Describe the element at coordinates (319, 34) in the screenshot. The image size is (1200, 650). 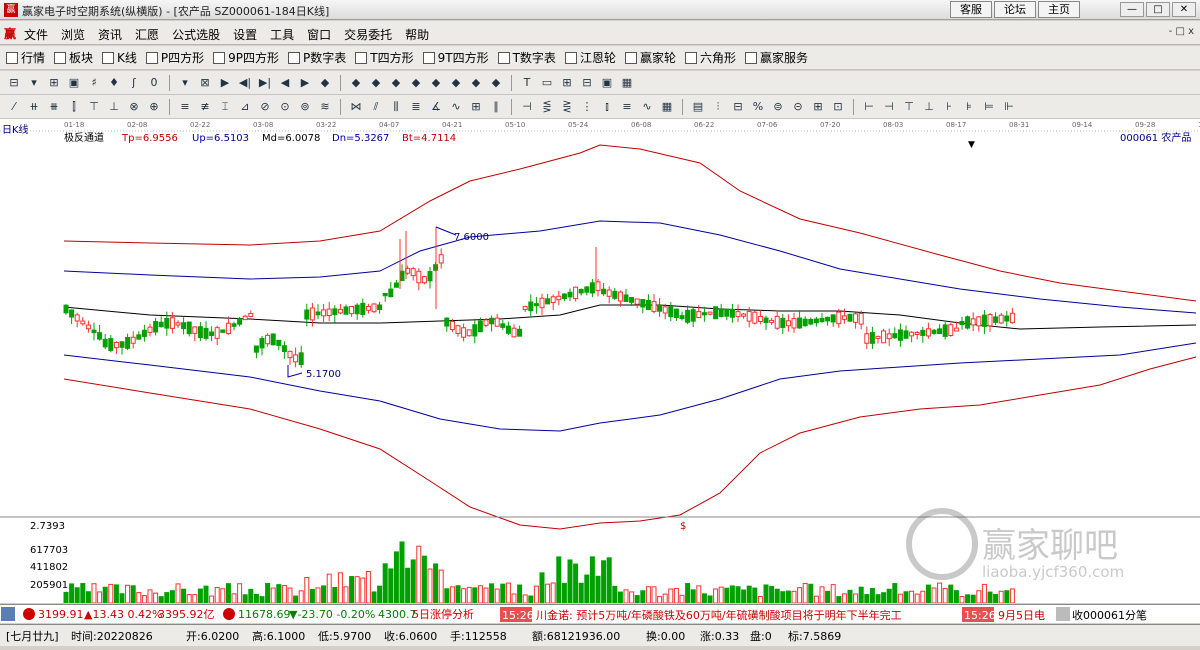
I see `menu-window: 窗口` at that location.